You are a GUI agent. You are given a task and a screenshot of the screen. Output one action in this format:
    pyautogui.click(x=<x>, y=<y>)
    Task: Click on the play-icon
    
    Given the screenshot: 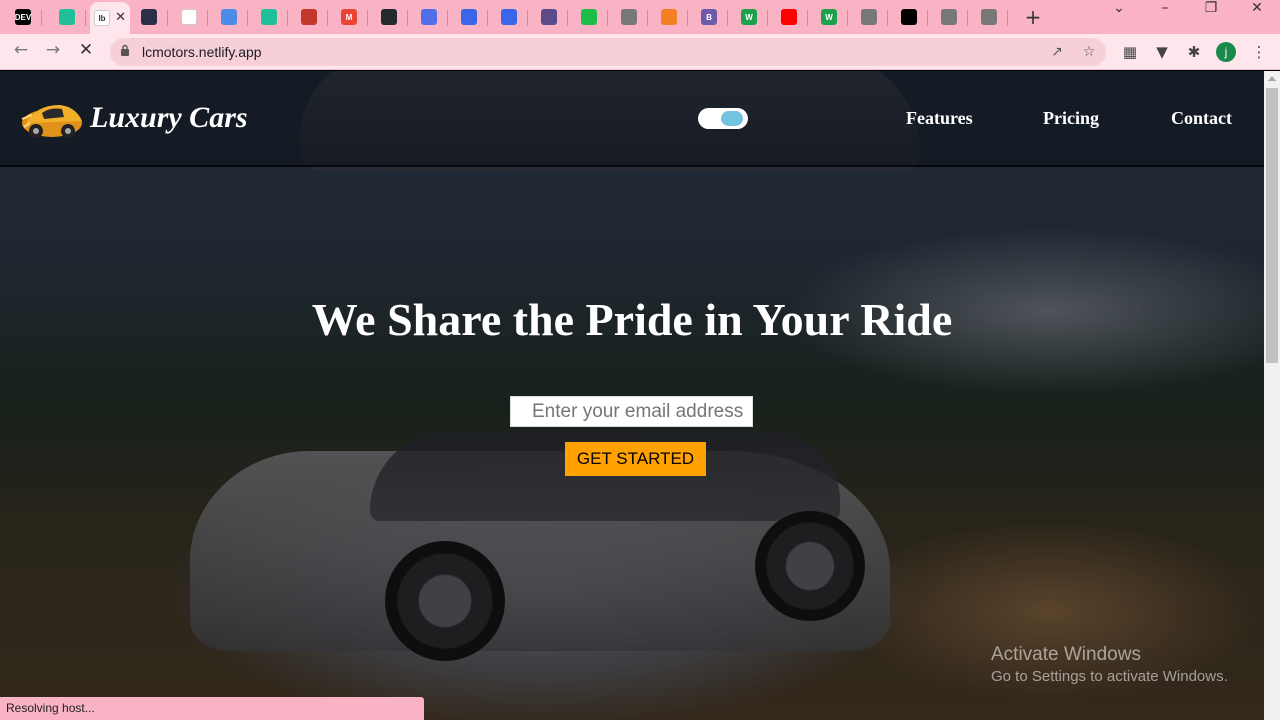 What is the action you would take?
    pyautogui.click(x=429, y=17)
    